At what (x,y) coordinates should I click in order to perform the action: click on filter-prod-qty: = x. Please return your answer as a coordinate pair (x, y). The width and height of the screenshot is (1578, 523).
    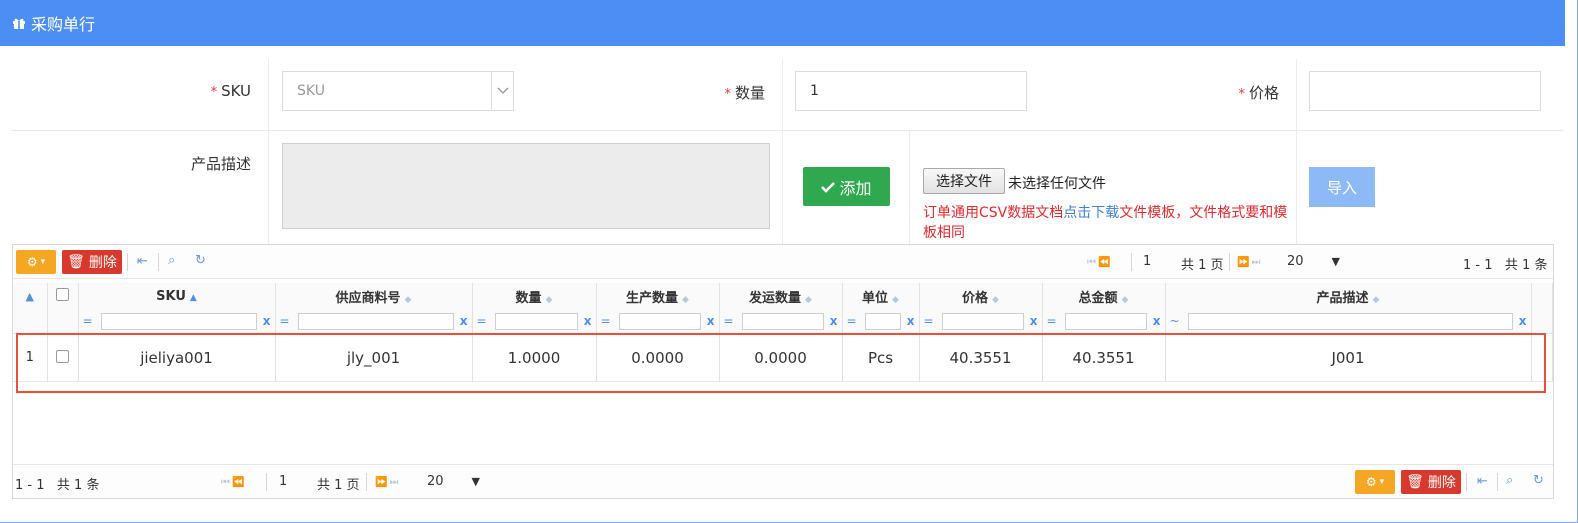
    Looking at the image, I should click on (658, 321).